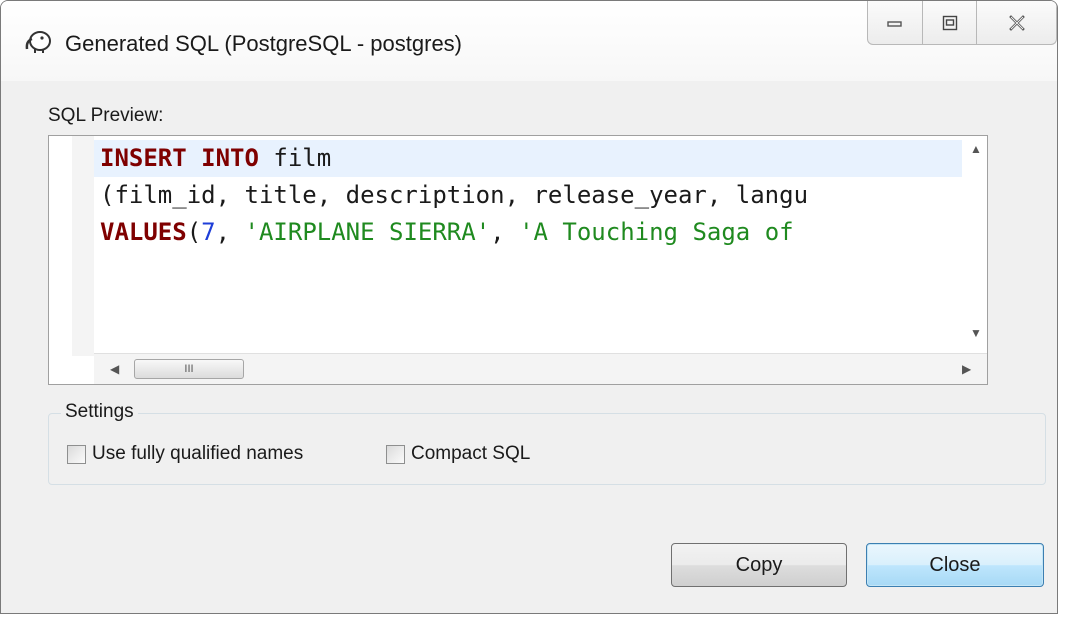 Image resolution: width=1072 pixels, height=618 pixels. Describe the element at coordinates (976, 149) in the screenshot. I see `scroll-up-icon: ▲` at that location.